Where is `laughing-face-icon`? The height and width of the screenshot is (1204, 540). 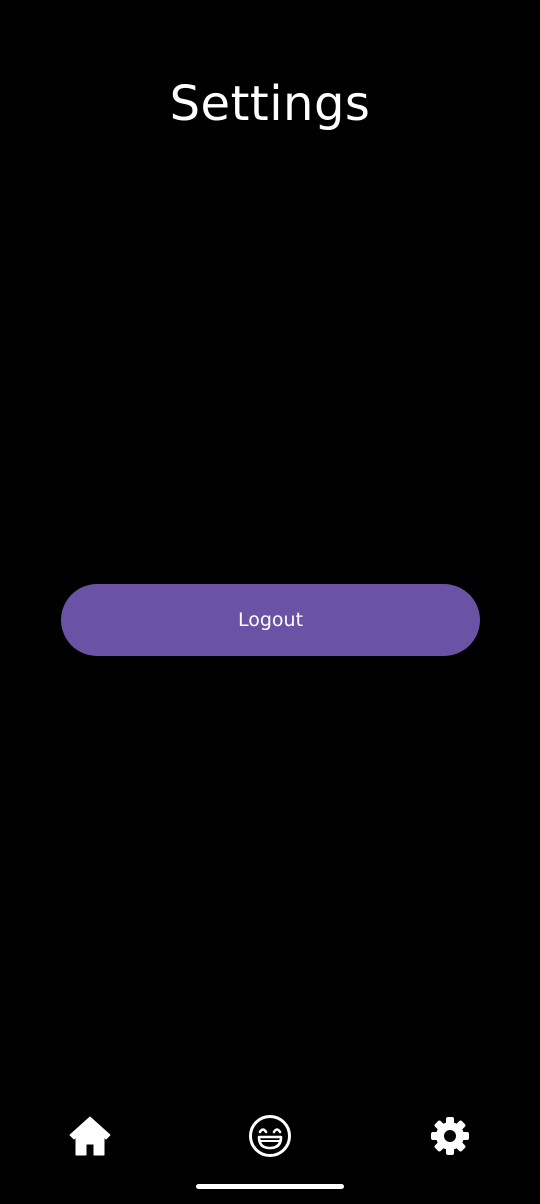
laughing-face-icon is located at coordinates (270, 1136).